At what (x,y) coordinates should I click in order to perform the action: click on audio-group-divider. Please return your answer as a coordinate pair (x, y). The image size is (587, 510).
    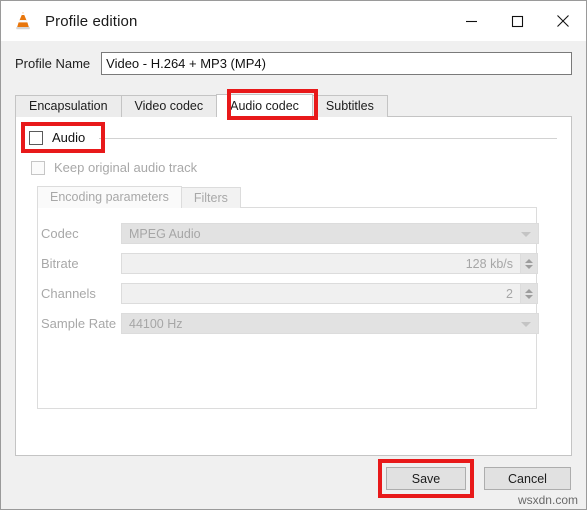
    Looking at the image, I should click on (328, 138).